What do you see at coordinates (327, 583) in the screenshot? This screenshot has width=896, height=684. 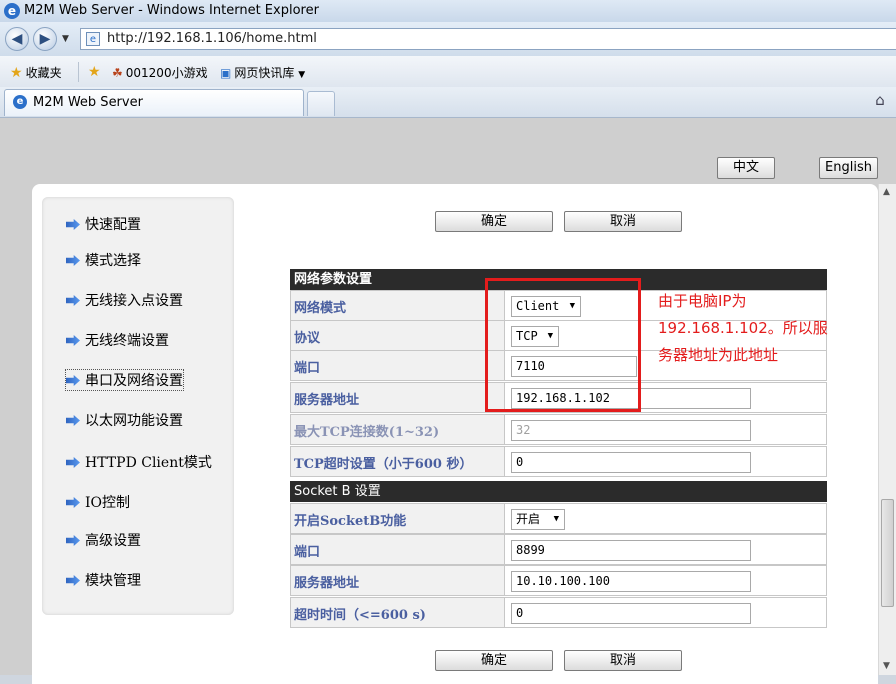 I see `socketb-server-address-label: 服务器地址` at bounding box center [327, 583].